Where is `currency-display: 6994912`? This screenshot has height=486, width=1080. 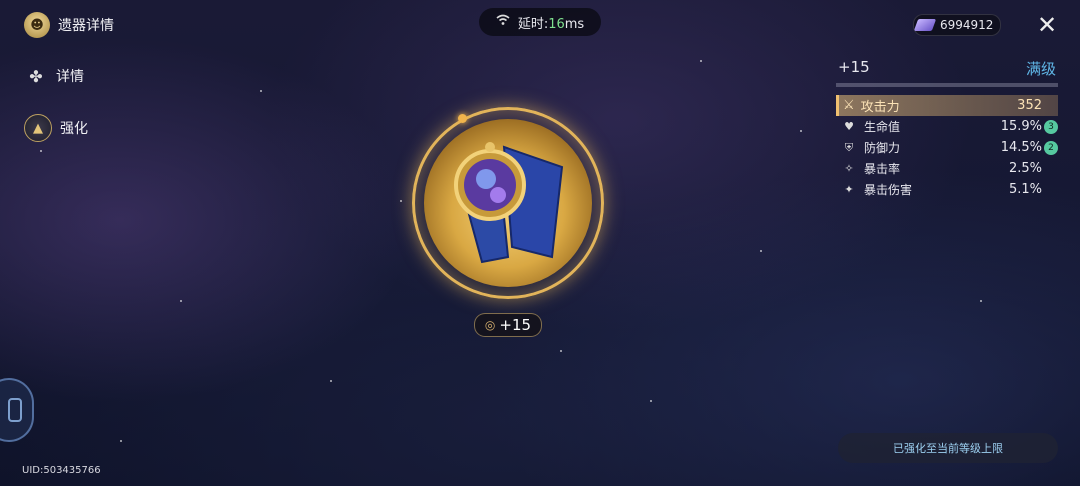 currency-display: 6994912 is located at coordinates (957, 25).